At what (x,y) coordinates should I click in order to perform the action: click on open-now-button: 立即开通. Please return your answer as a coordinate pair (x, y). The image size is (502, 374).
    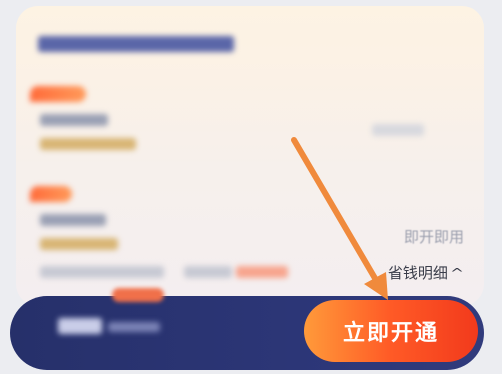
    Looking at the image, I should click on (391, 331).